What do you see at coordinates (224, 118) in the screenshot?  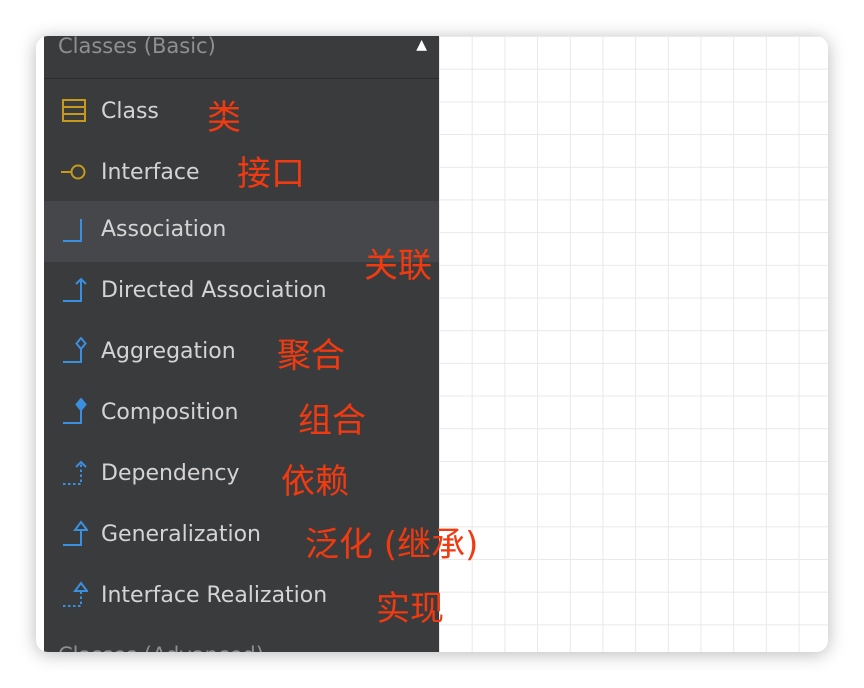 I see `annotation-class: 类` at bounding box center [224, 118].